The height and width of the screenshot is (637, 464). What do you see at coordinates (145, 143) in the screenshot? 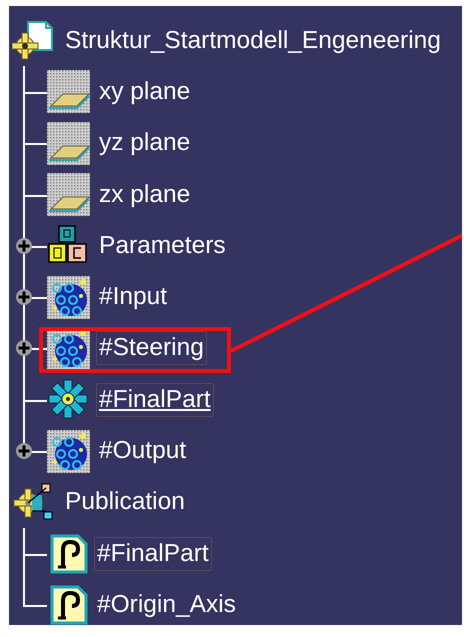
I see `tree-node-label: yz plane` at bounding box center [145, 143].